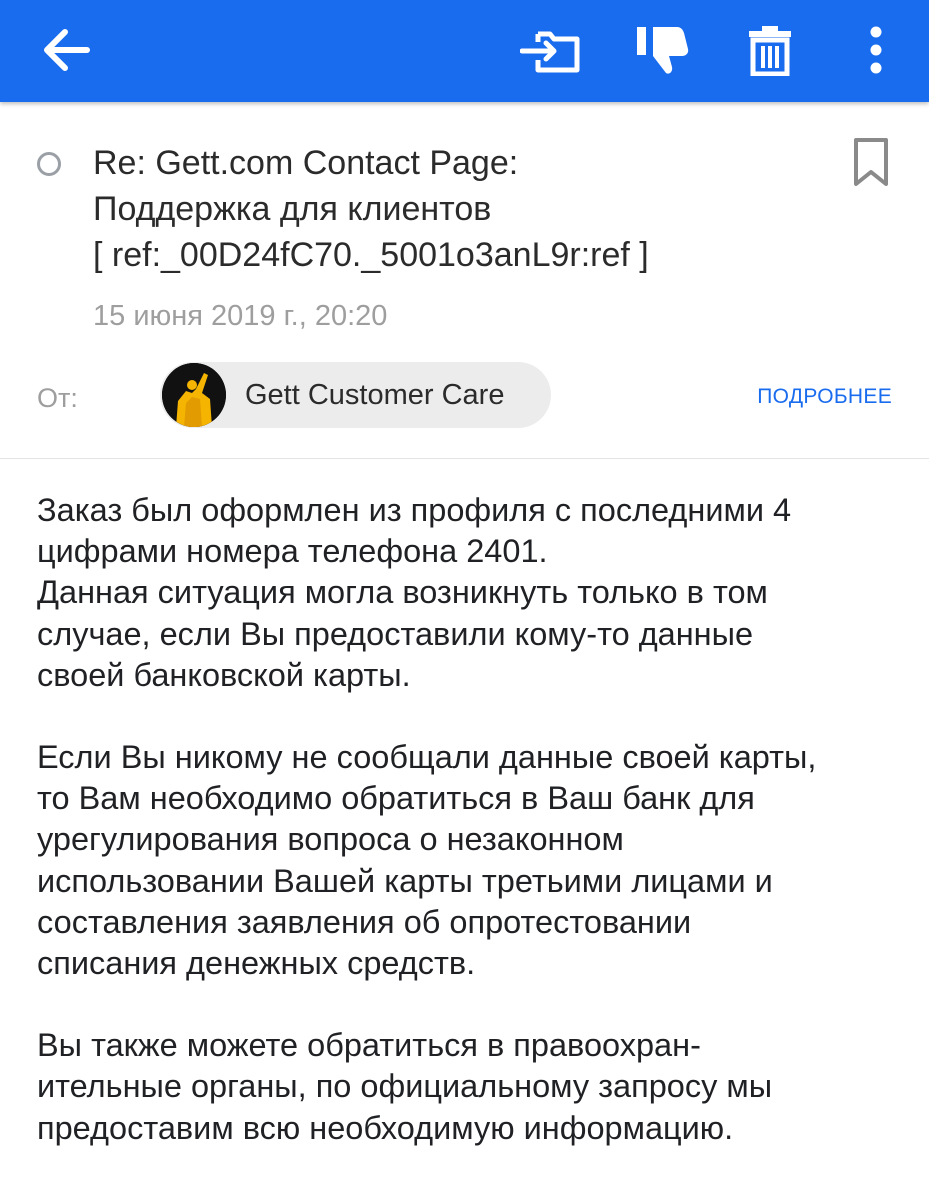 The height and width of the screenshot is (1200, 929). I want to click on spam-button, so click(662, 50).